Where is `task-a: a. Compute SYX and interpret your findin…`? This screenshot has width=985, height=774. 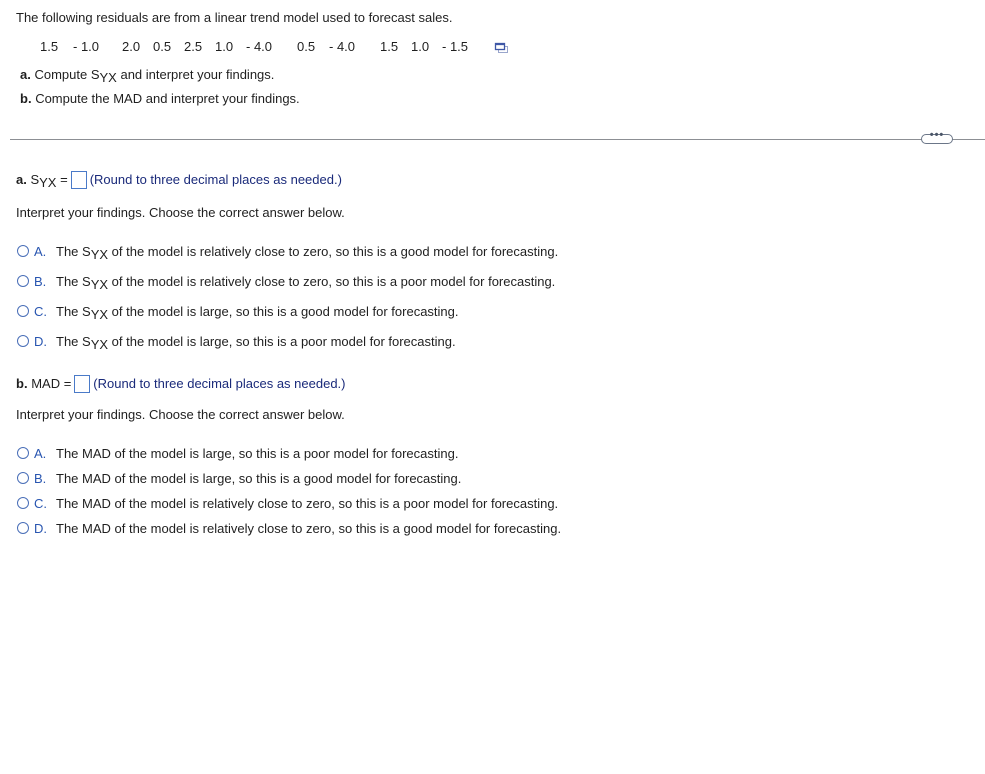 task-a: a. Compute SYX and interpret your findin… is located at coordinates (147, 76).